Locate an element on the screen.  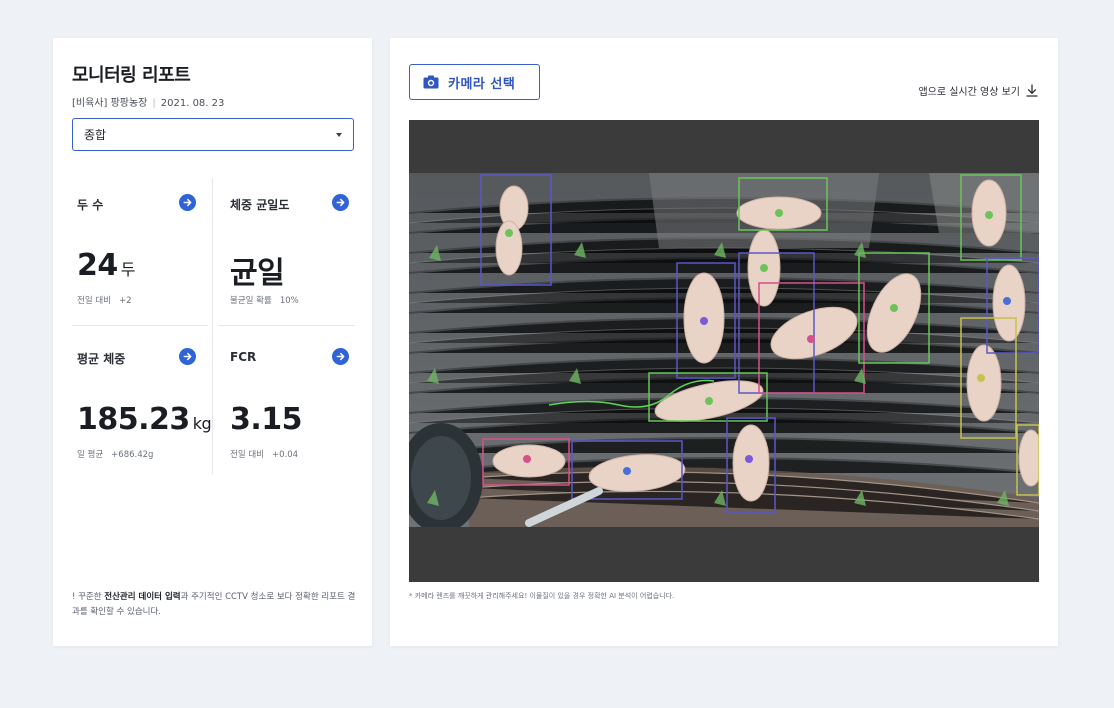
app-live-view-label: 앱으로 실시간 영상 보기 is located at coordinates (969, 92).